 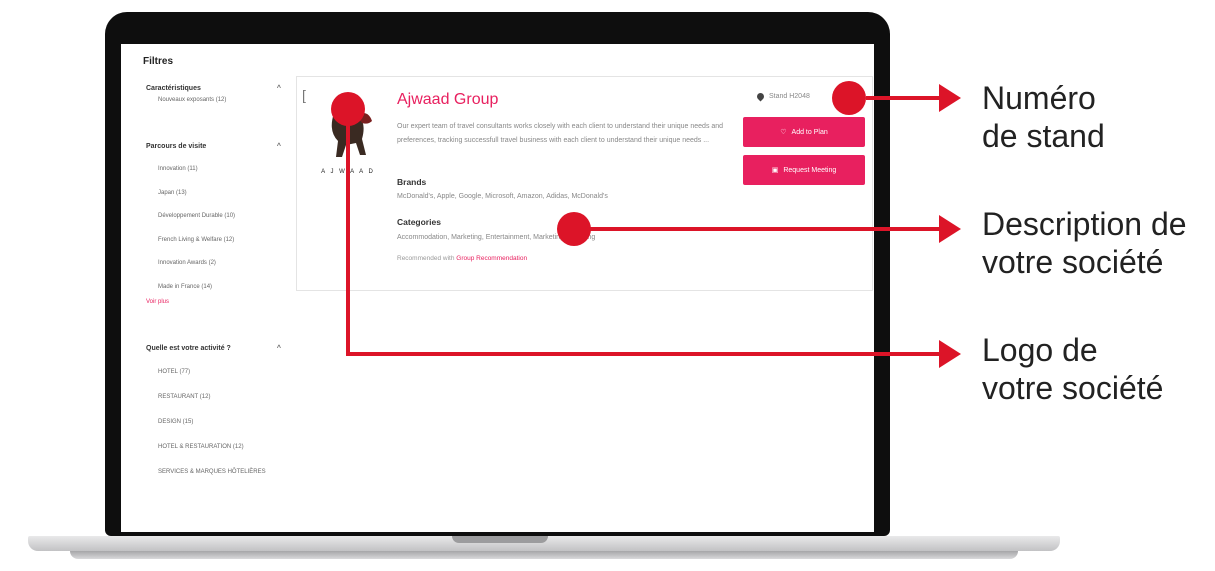 What do you see at coordinates (426, 258) in the screenshot?
I see `recommendation-prefix: Recommended with` at bounding box center [426, 258].